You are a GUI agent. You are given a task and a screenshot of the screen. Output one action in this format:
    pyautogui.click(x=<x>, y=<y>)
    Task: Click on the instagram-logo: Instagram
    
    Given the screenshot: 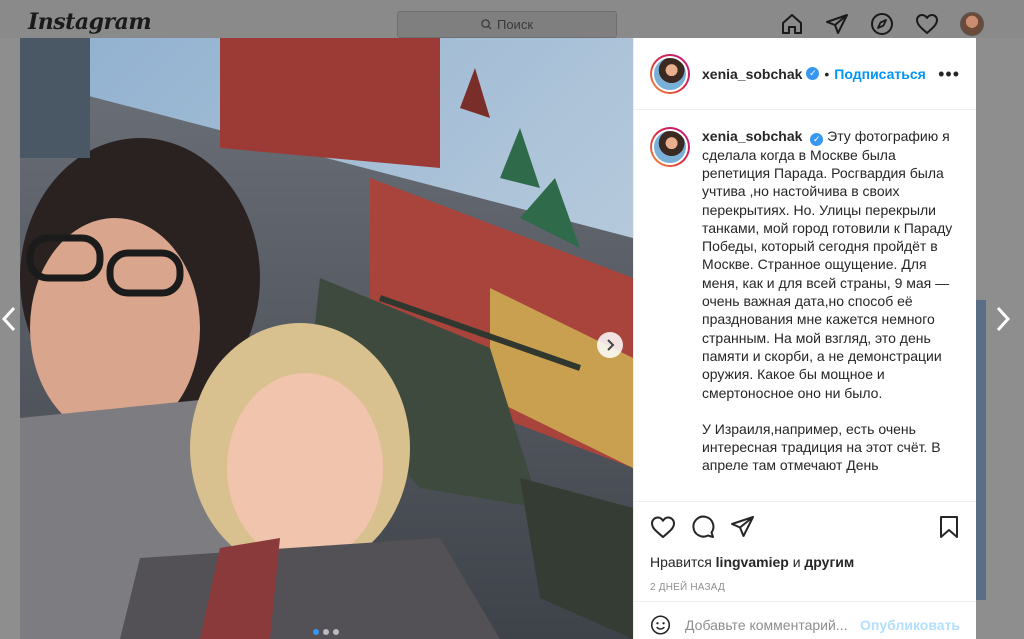 What is the action you would take?
    pyautogui.click(x=90, y=22)
    